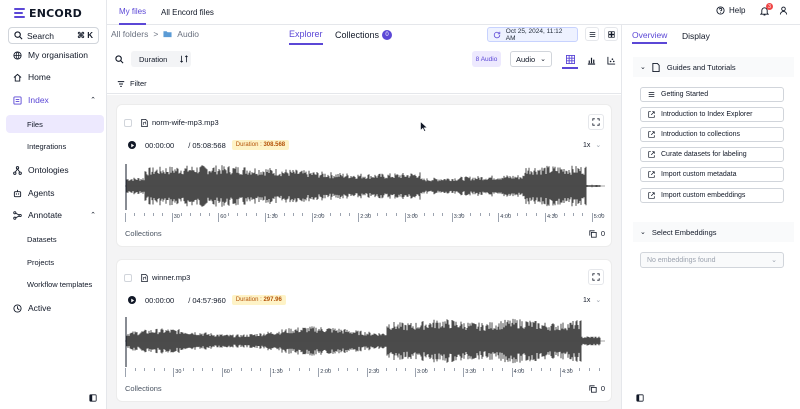 The width and height of the screenshot is (800, 409). What do you see at coordinates (704, 154) in the screenshot?
I see `guide-label: Curate datasets for labeling` at bounding box center [704, 154].